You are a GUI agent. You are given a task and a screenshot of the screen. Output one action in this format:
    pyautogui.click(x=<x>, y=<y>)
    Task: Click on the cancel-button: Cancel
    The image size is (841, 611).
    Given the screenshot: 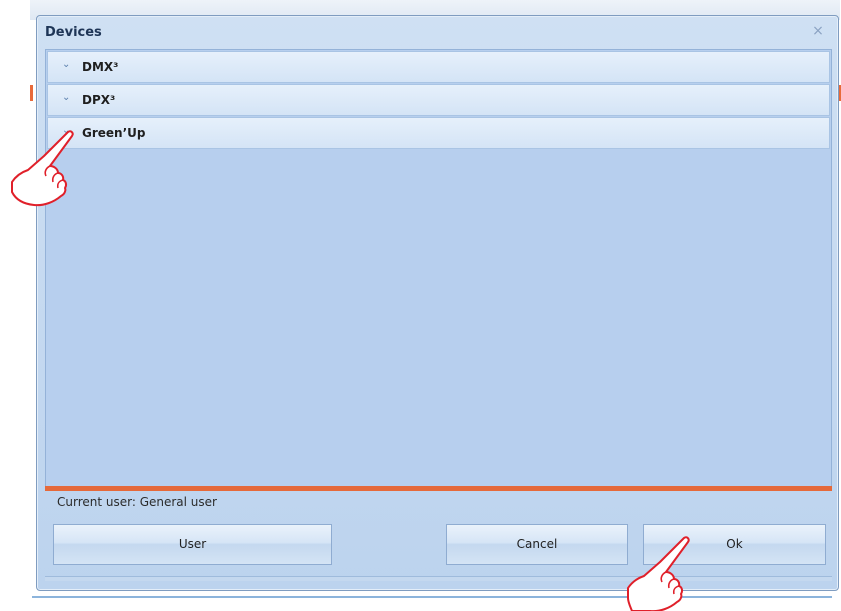 What is the action you would take?
    pyautogui.click(x=537, y=544)
    